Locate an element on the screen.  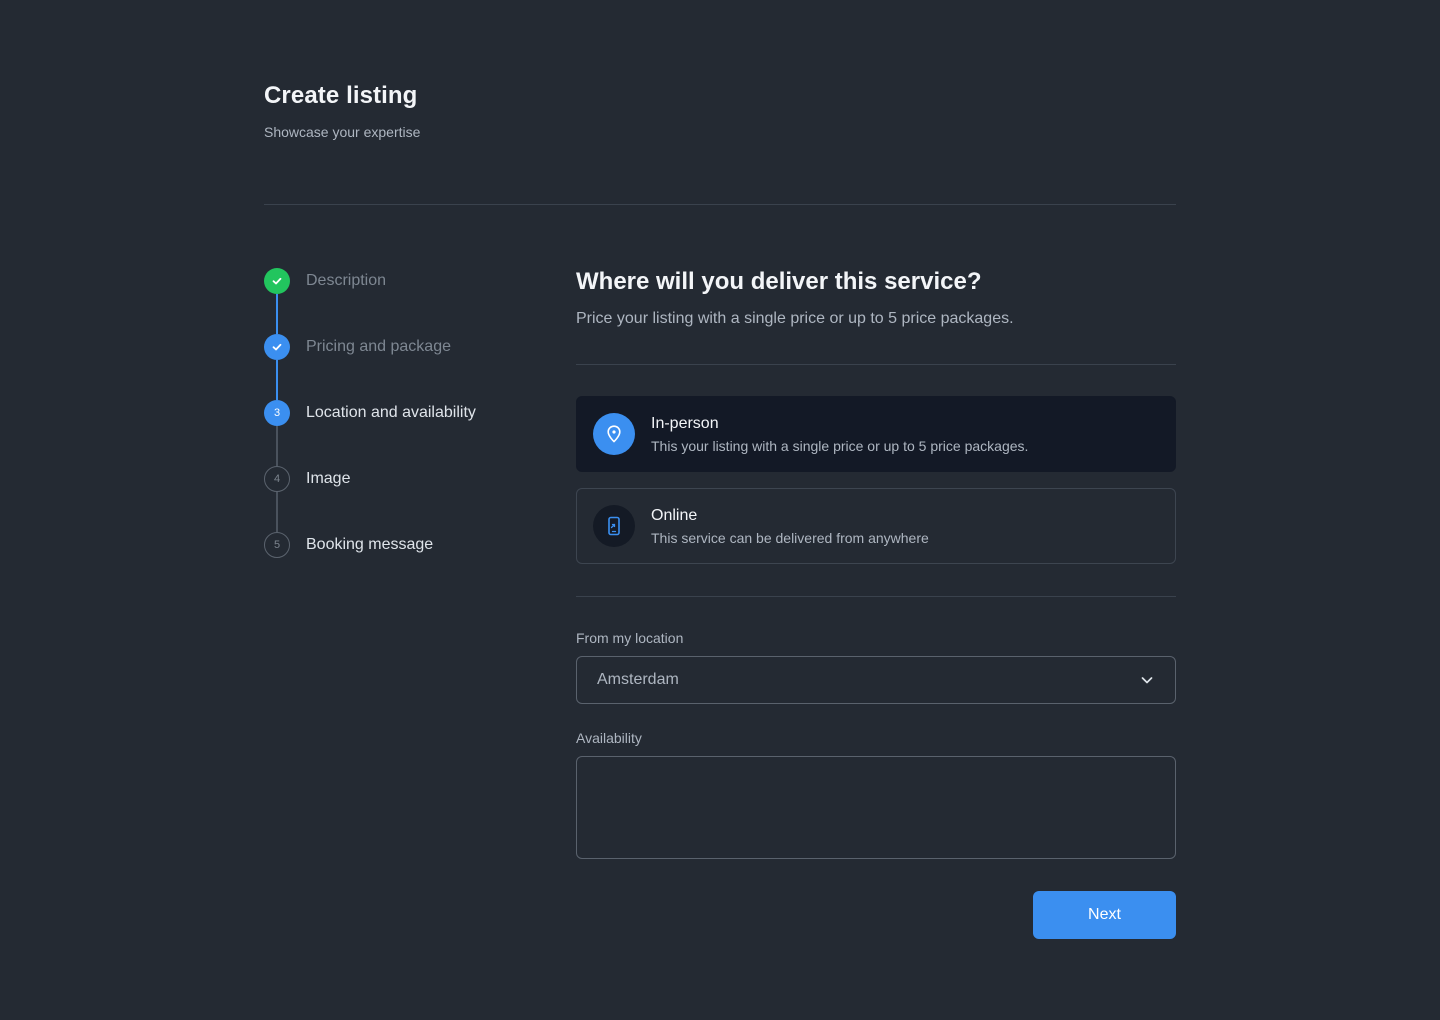
step-description: Description is located at coordinates (325, 281).